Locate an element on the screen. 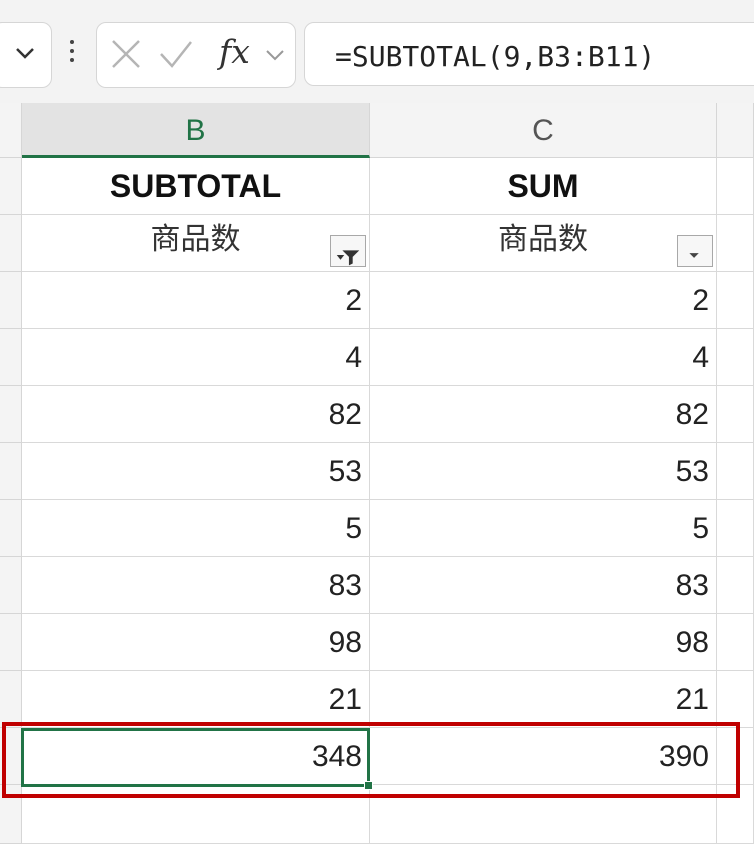  formula-input: =SUBTOTAL(9,B3:B11) is located at coordinates (529, 54).